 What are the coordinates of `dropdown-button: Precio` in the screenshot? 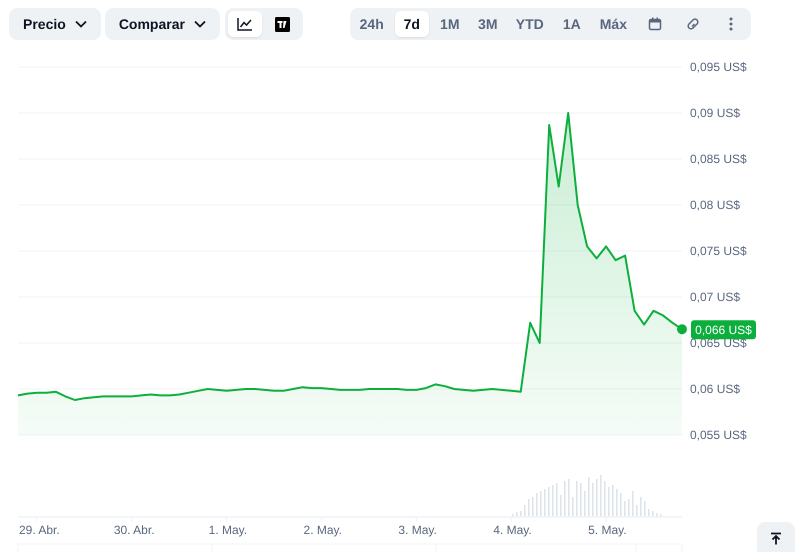 It's located at (55, 24).